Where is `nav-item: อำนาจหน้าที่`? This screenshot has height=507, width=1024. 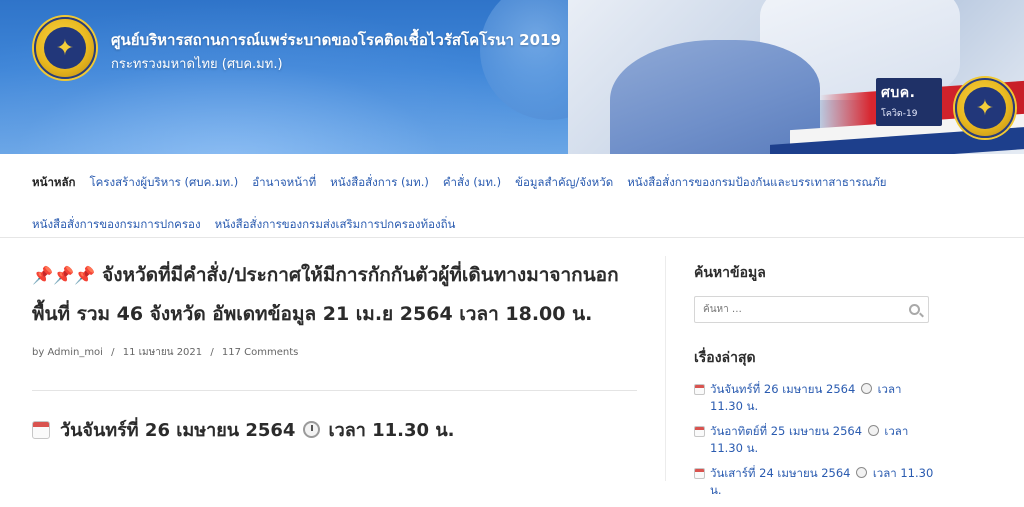
nav-item: อำนาจหน้าที่ is located at coordinates (284, 183).